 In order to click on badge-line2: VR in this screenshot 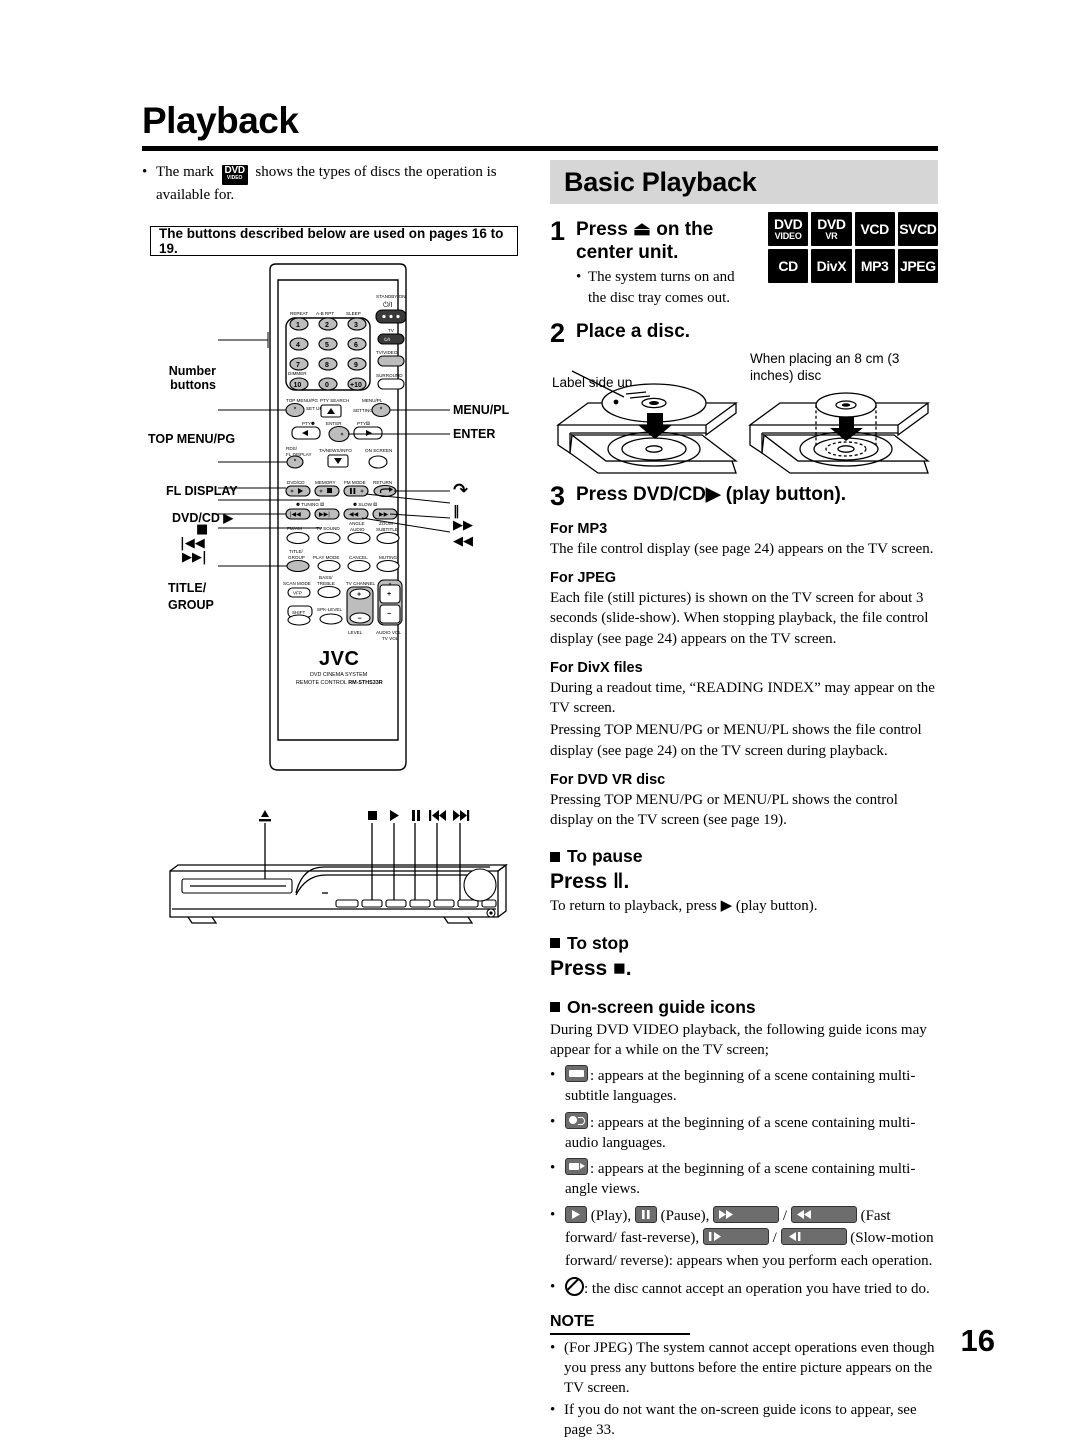, I will do `click(831, 235)`.